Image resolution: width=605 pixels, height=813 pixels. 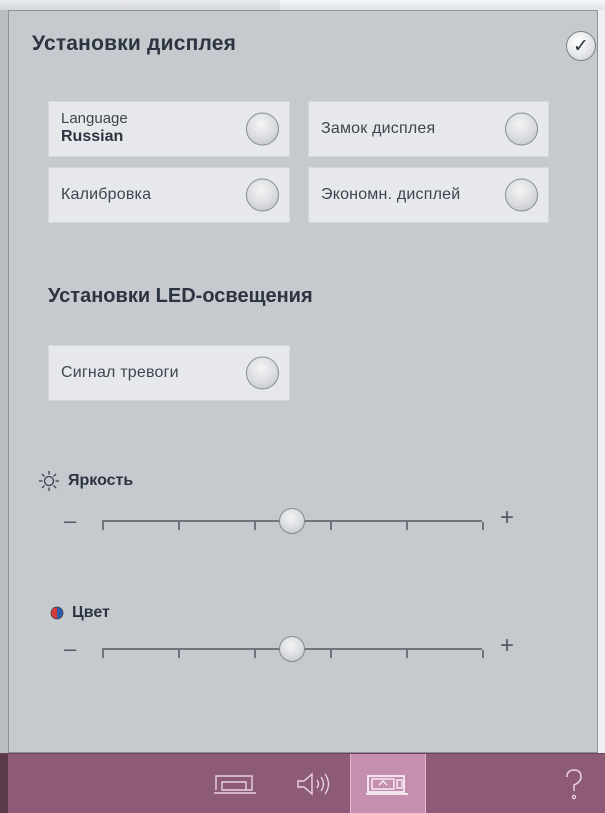 What do you see at coordinates (57, 613) in the screenshot?
I see `color-icon` at bounding box center [57, 613].